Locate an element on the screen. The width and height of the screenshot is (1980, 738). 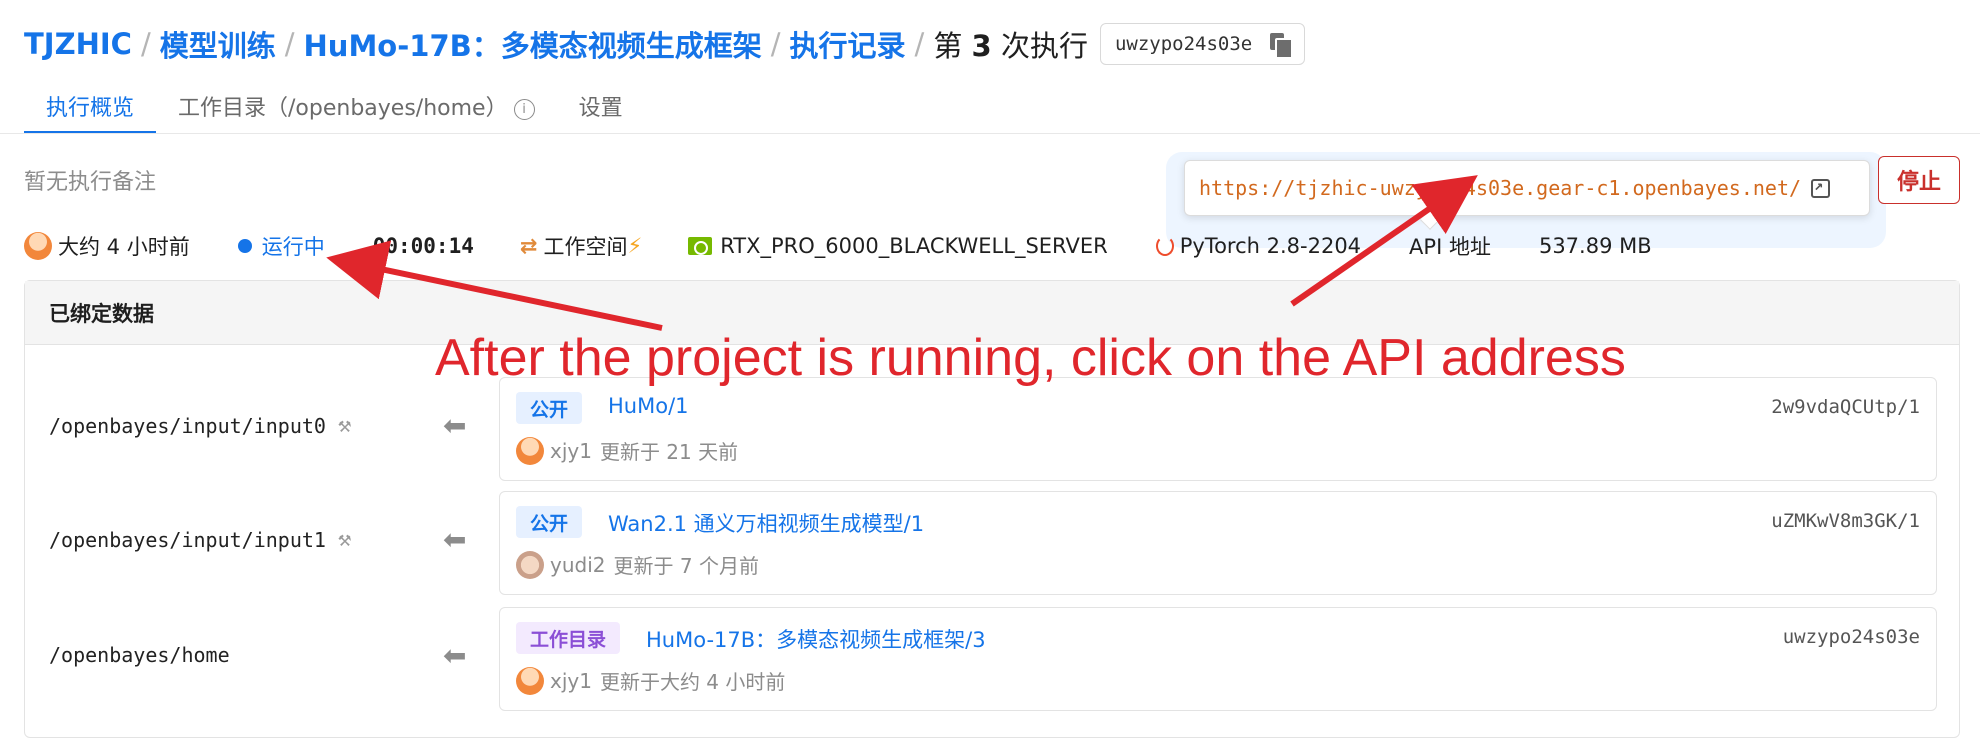
tab-workdir: 工作目录（/openbayes/home） i is located at coordinates (356, 108).